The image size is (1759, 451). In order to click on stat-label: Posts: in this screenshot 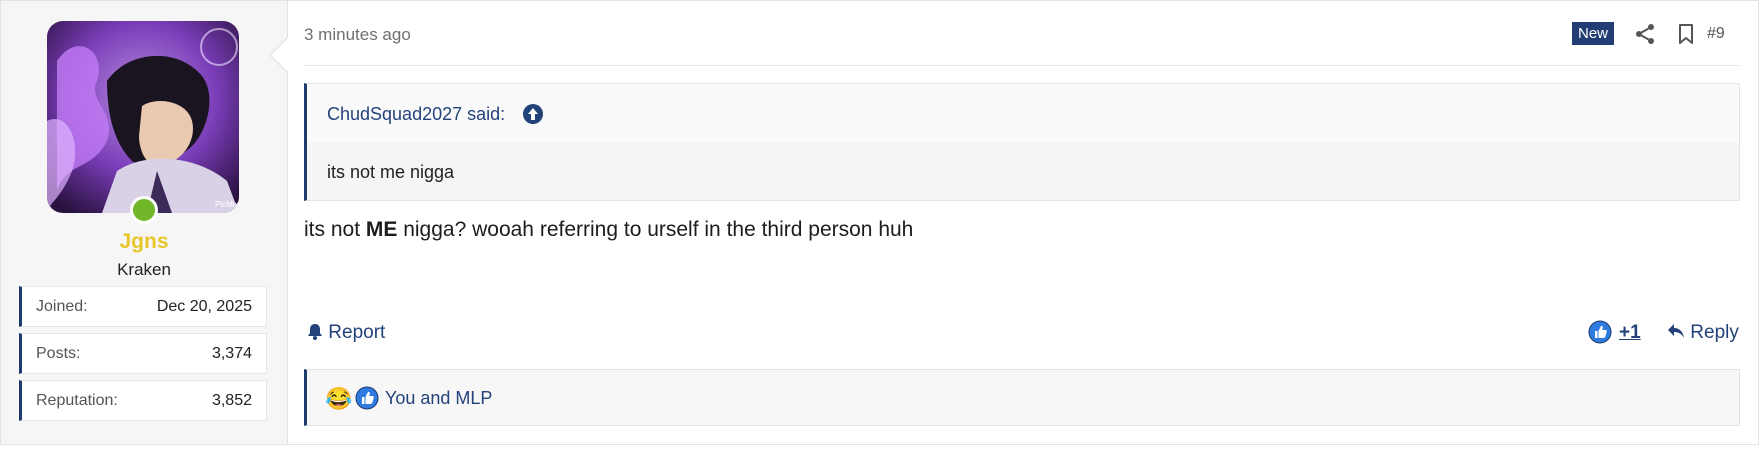, I will do `click(58, 353)`.